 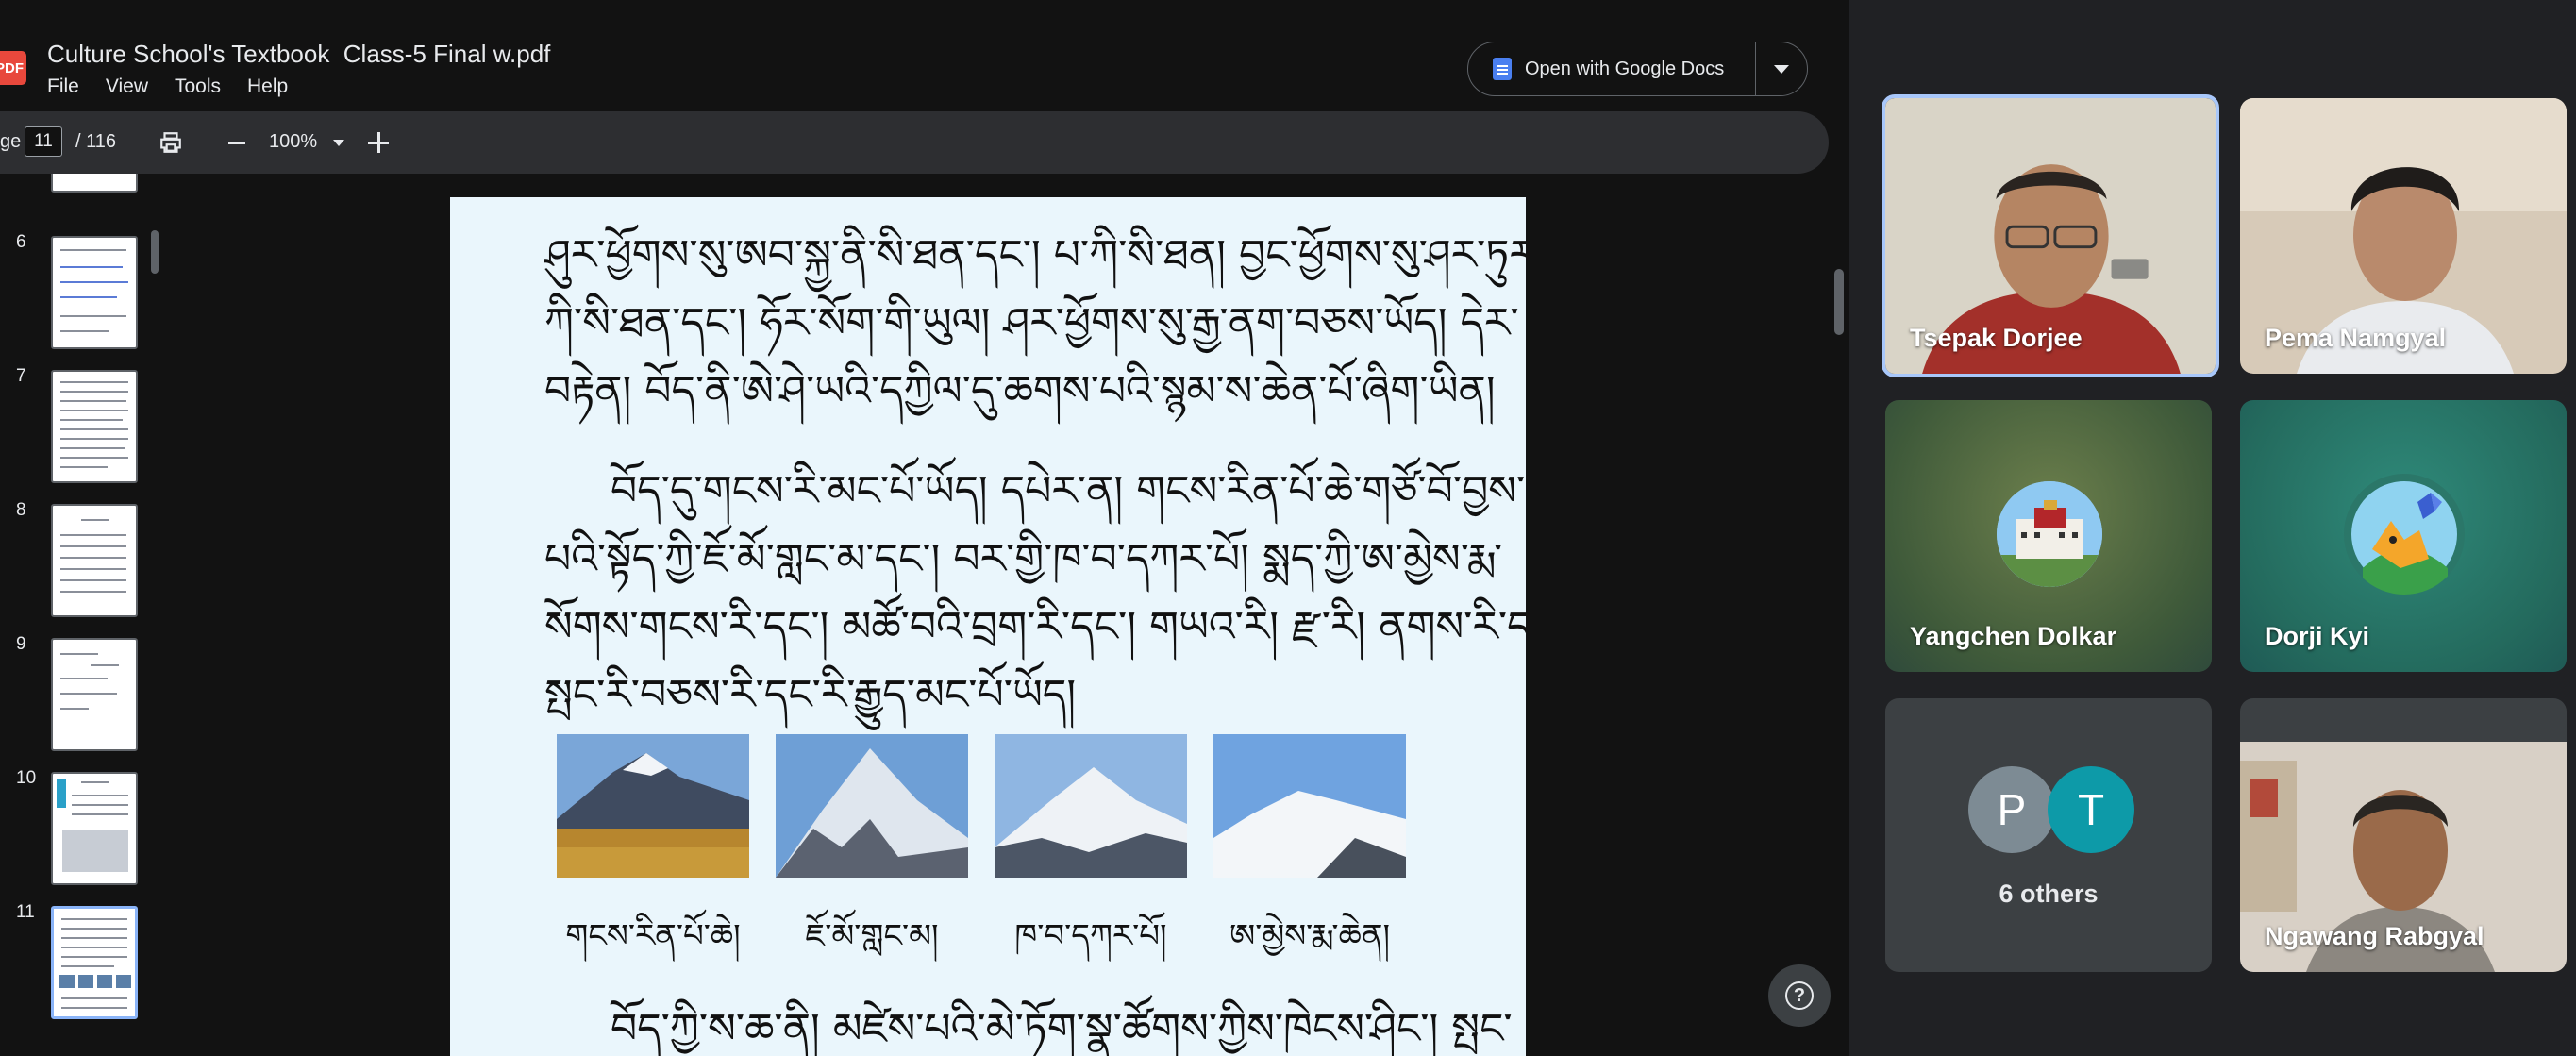 What do you see at coordinates (236, 143) in the screenshot?
I see `zoom-out-icon` at bounding box center [236, 143].